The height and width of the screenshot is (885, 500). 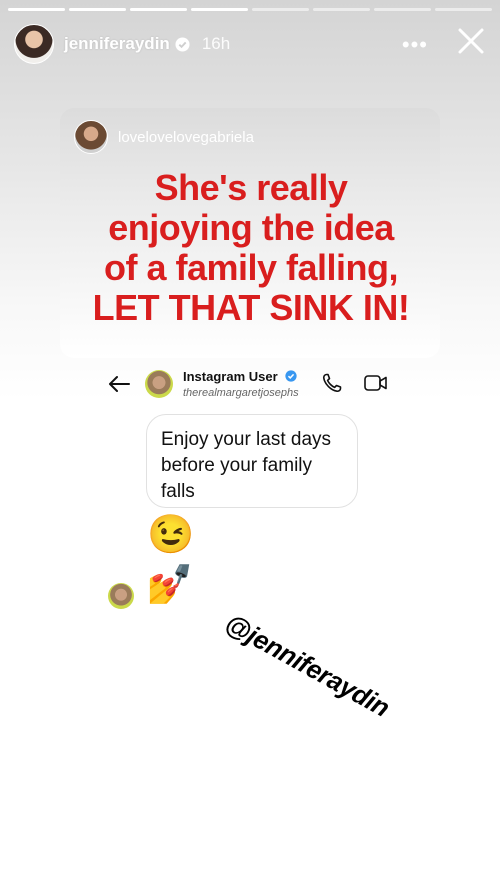 What do you see at coordinates (119, 384) in the screenshot?
I see `back-arrow-icon` at bounding box center [119, 384].